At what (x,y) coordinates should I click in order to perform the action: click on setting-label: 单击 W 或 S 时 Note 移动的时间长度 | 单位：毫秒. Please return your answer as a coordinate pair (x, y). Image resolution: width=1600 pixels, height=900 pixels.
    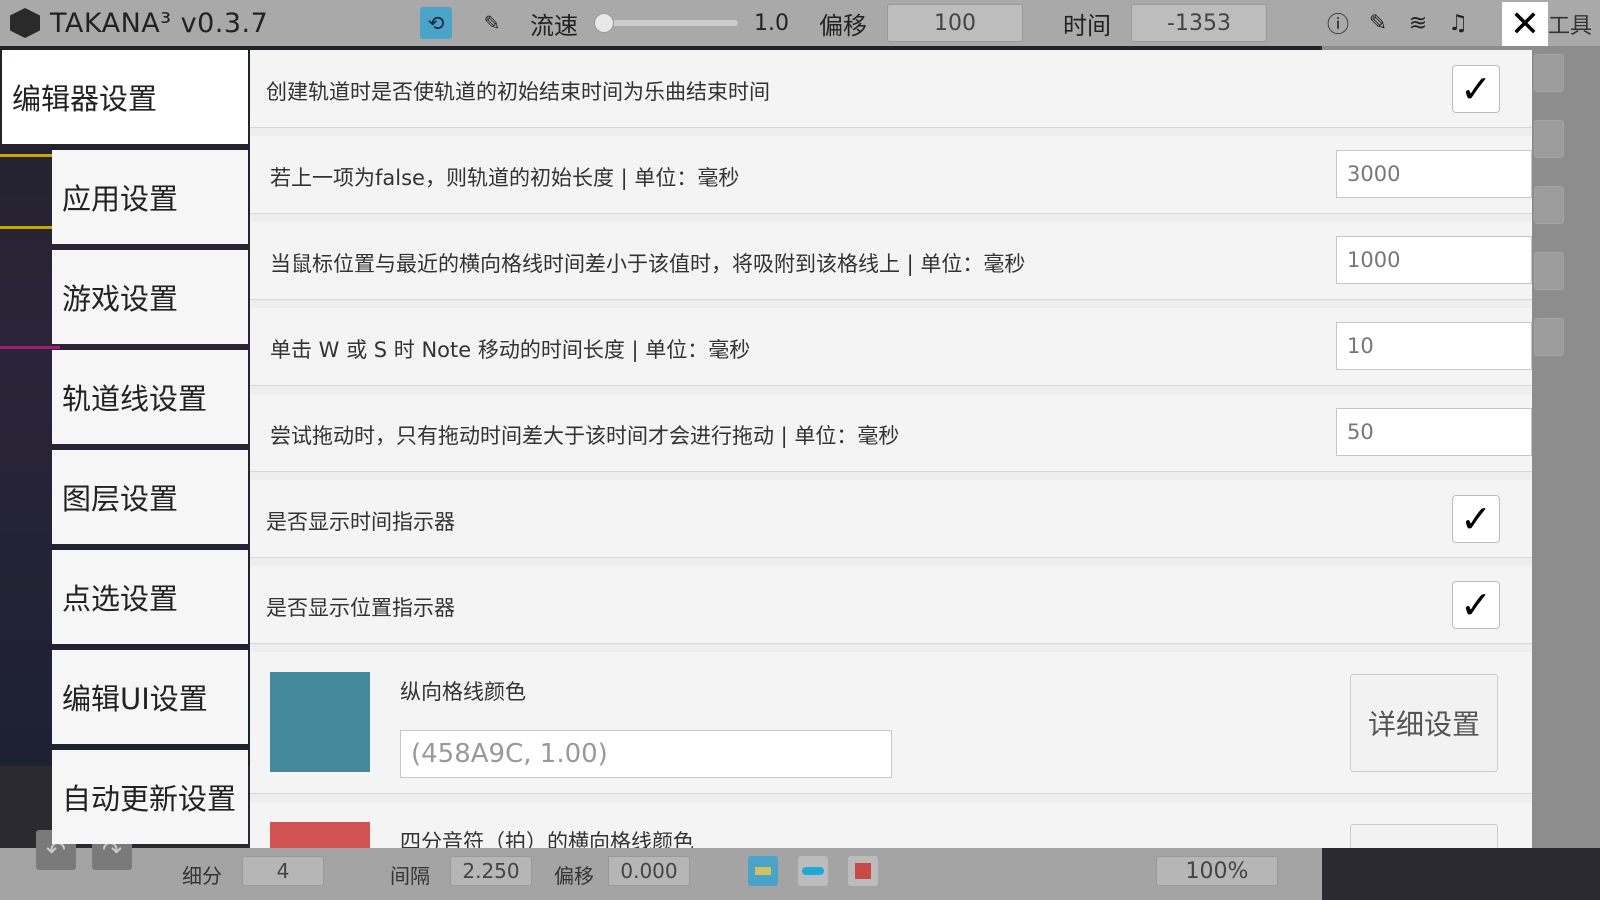
    Looking at the image, I should click on (510, 350).